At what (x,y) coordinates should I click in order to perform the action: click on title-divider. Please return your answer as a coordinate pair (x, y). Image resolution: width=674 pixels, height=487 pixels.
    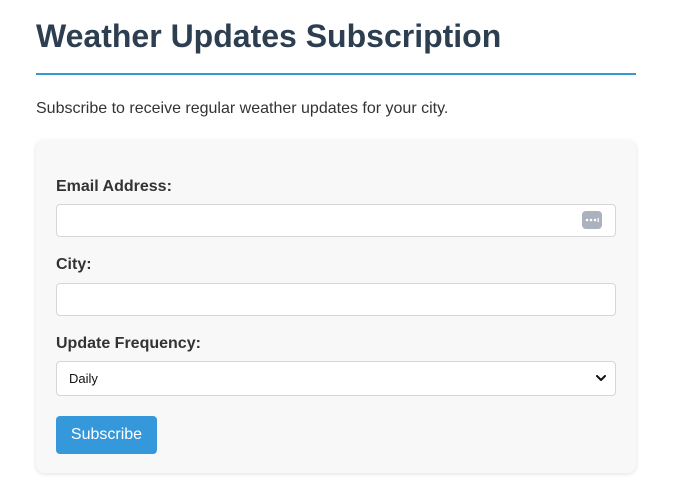
    Looking at the image, I should click on (336, 74).